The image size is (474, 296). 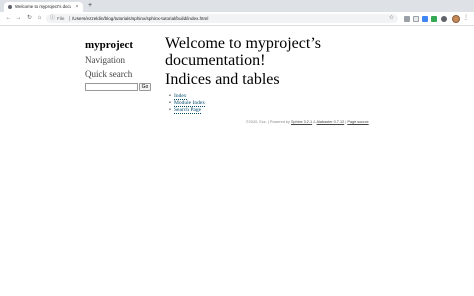 What do you see at coordinates (69, 18) in the screenshot?
I see `address-divider` at bounding box center [69, 18].